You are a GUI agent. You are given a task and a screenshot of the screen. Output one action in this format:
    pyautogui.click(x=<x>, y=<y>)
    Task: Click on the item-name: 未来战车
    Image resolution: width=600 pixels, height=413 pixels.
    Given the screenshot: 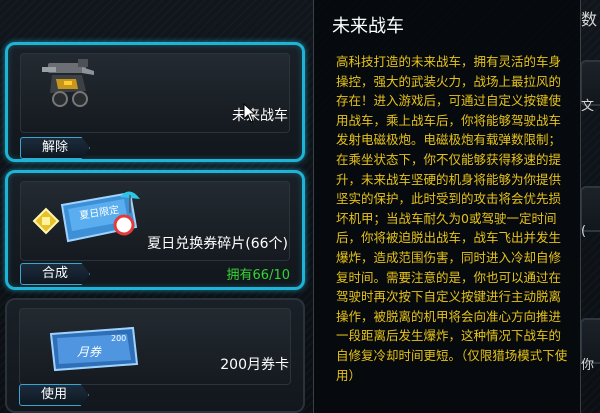 What is the action you would take?
    pyautogui.click(x=260, y=116)
    